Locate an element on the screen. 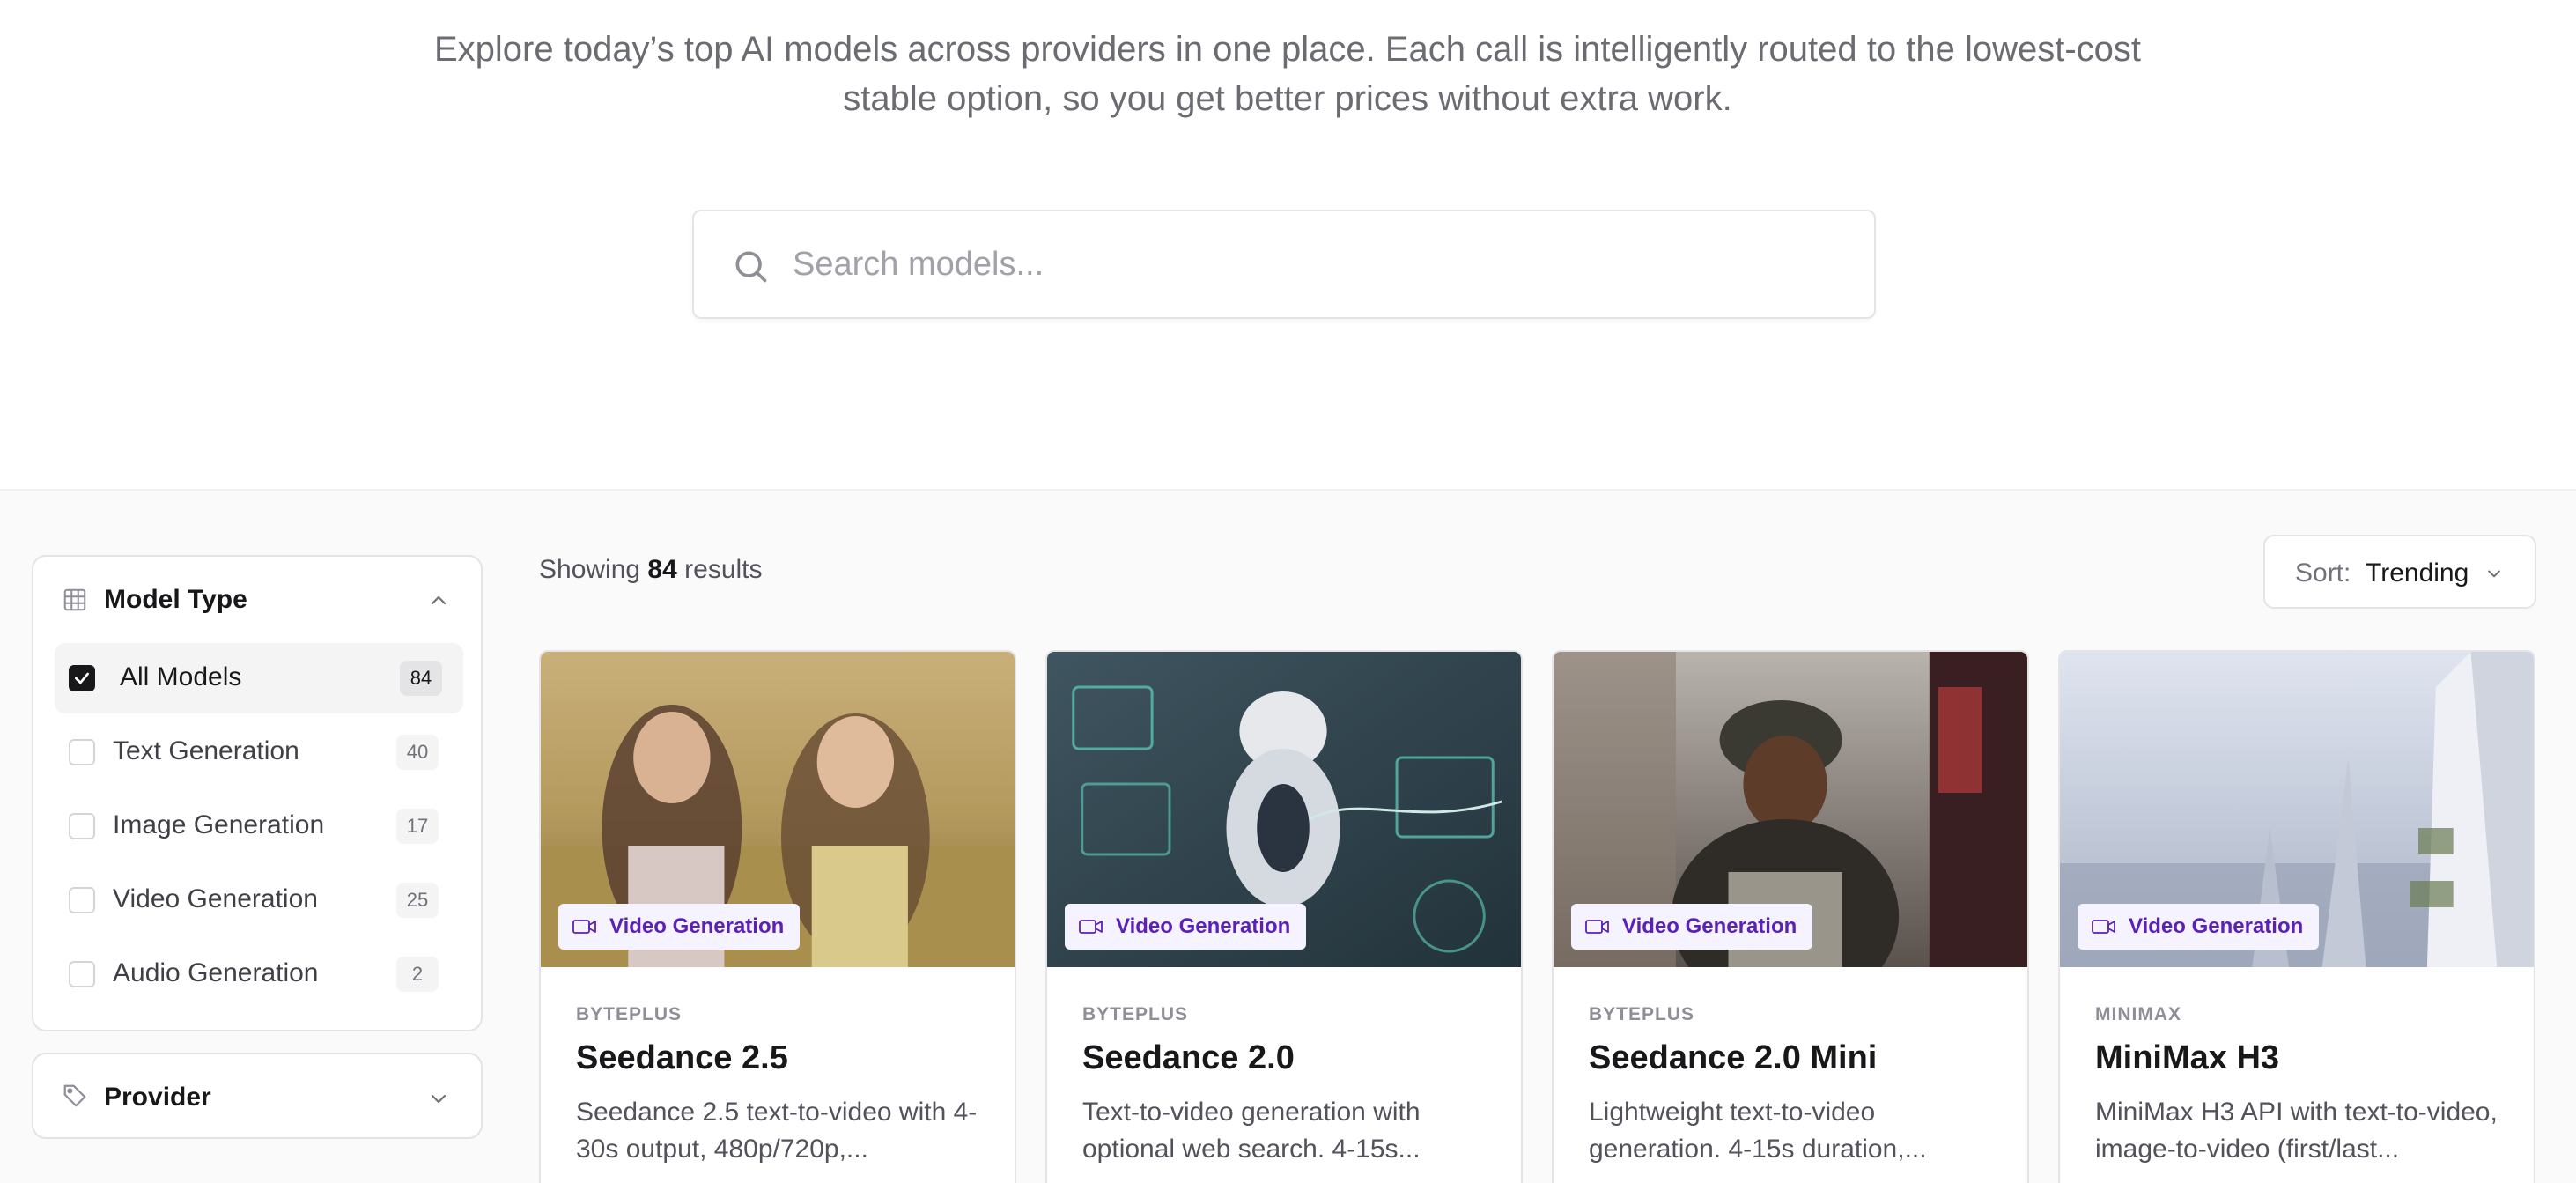 This screenshot has width=2576, height=1183. checkmark-icon is located at coordinates (82, 678).